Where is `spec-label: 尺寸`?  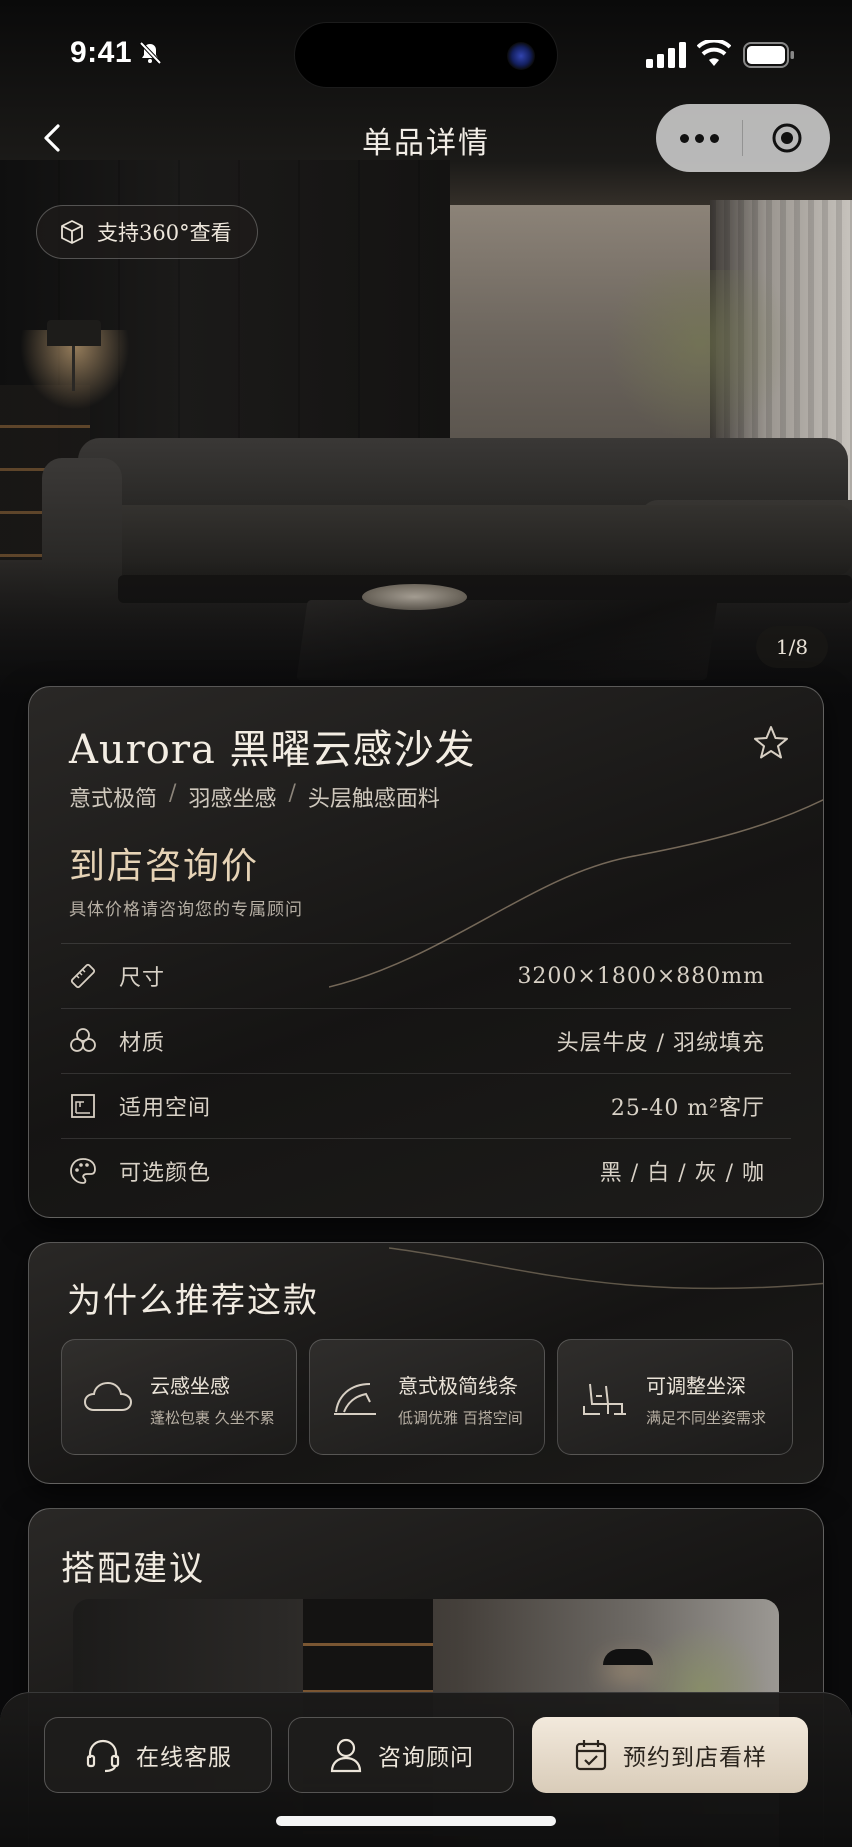 spec-label: 尺寸 is located at coordinates (142, 978).